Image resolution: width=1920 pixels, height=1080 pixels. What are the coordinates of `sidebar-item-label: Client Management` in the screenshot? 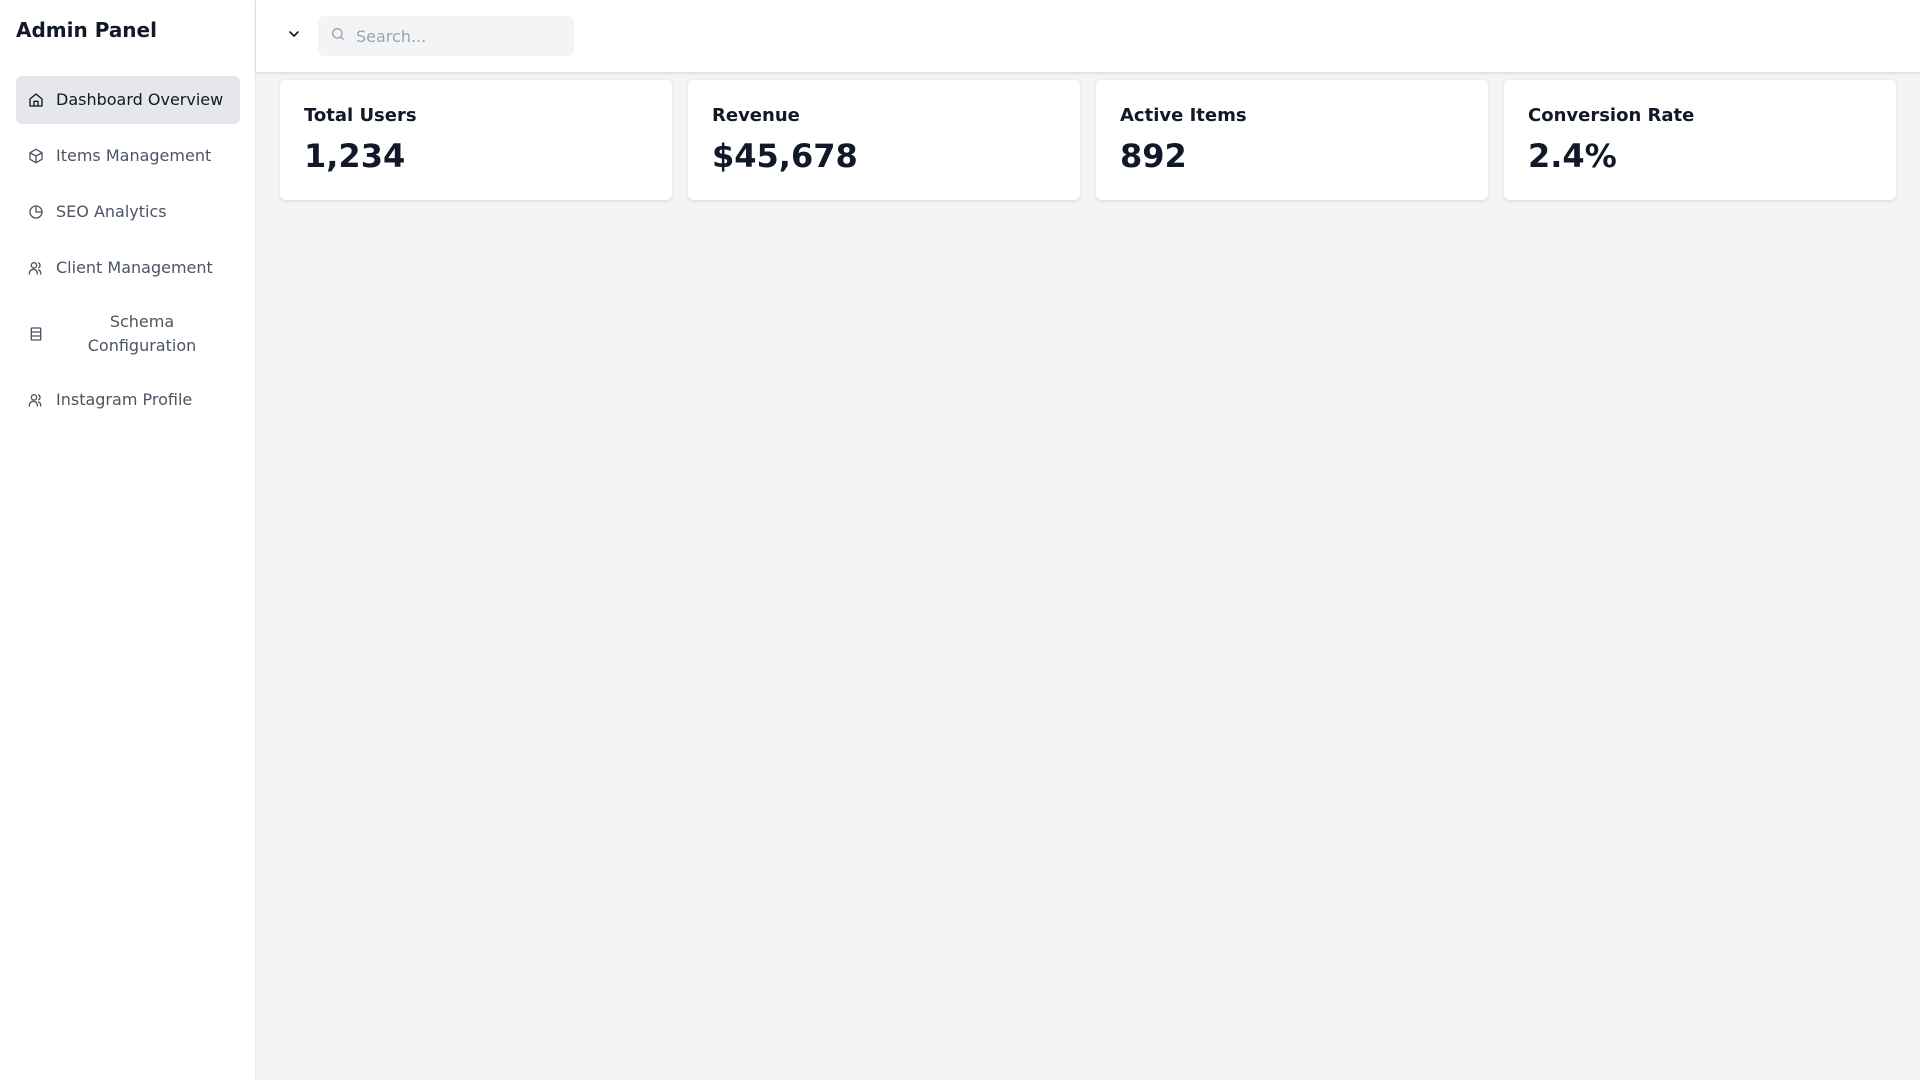 It's located at (134, 267).